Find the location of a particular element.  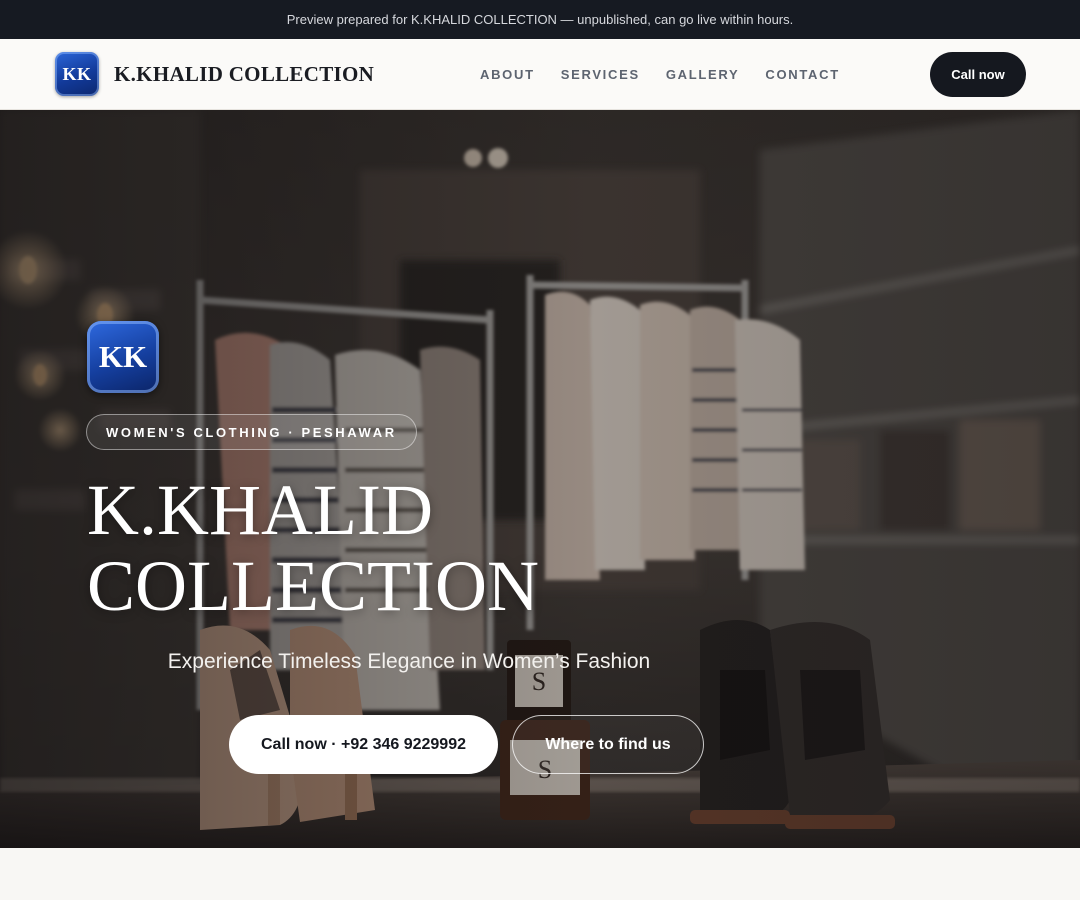

brand-logo: KK is located at coordinates (77, 74).